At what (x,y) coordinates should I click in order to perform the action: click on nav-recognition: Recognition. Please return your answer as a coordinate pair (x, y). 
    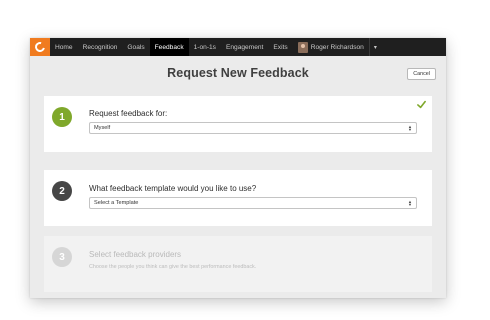
    Looking at the image, I should click on (100, 47).